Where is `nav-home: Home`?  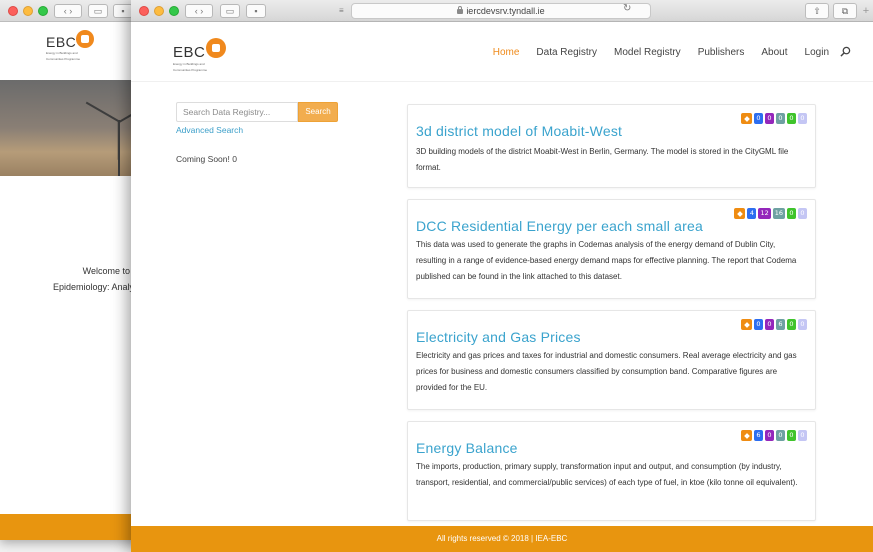 nav-home: Home is located at coordinates (506, 52).